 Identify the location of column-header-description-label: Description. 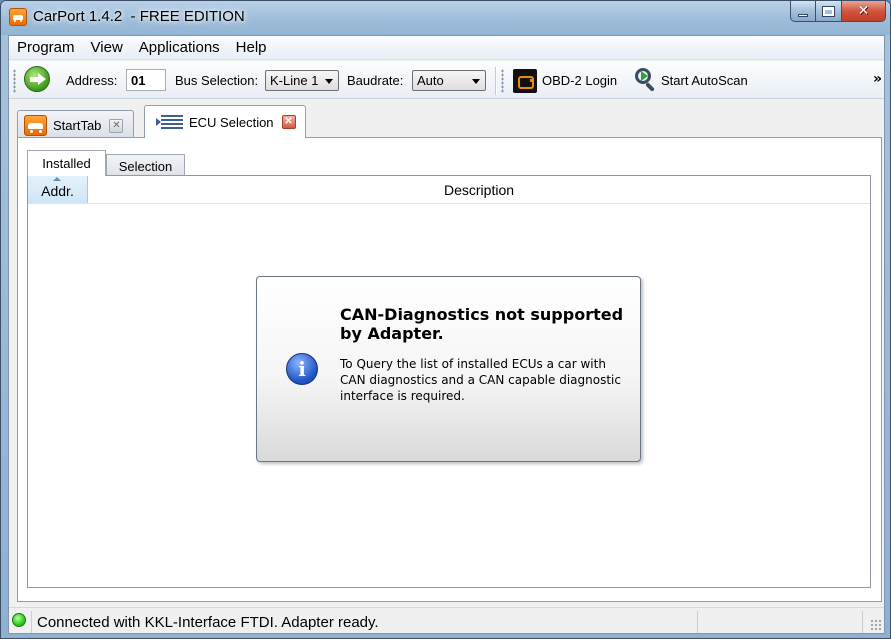
(479, 189).